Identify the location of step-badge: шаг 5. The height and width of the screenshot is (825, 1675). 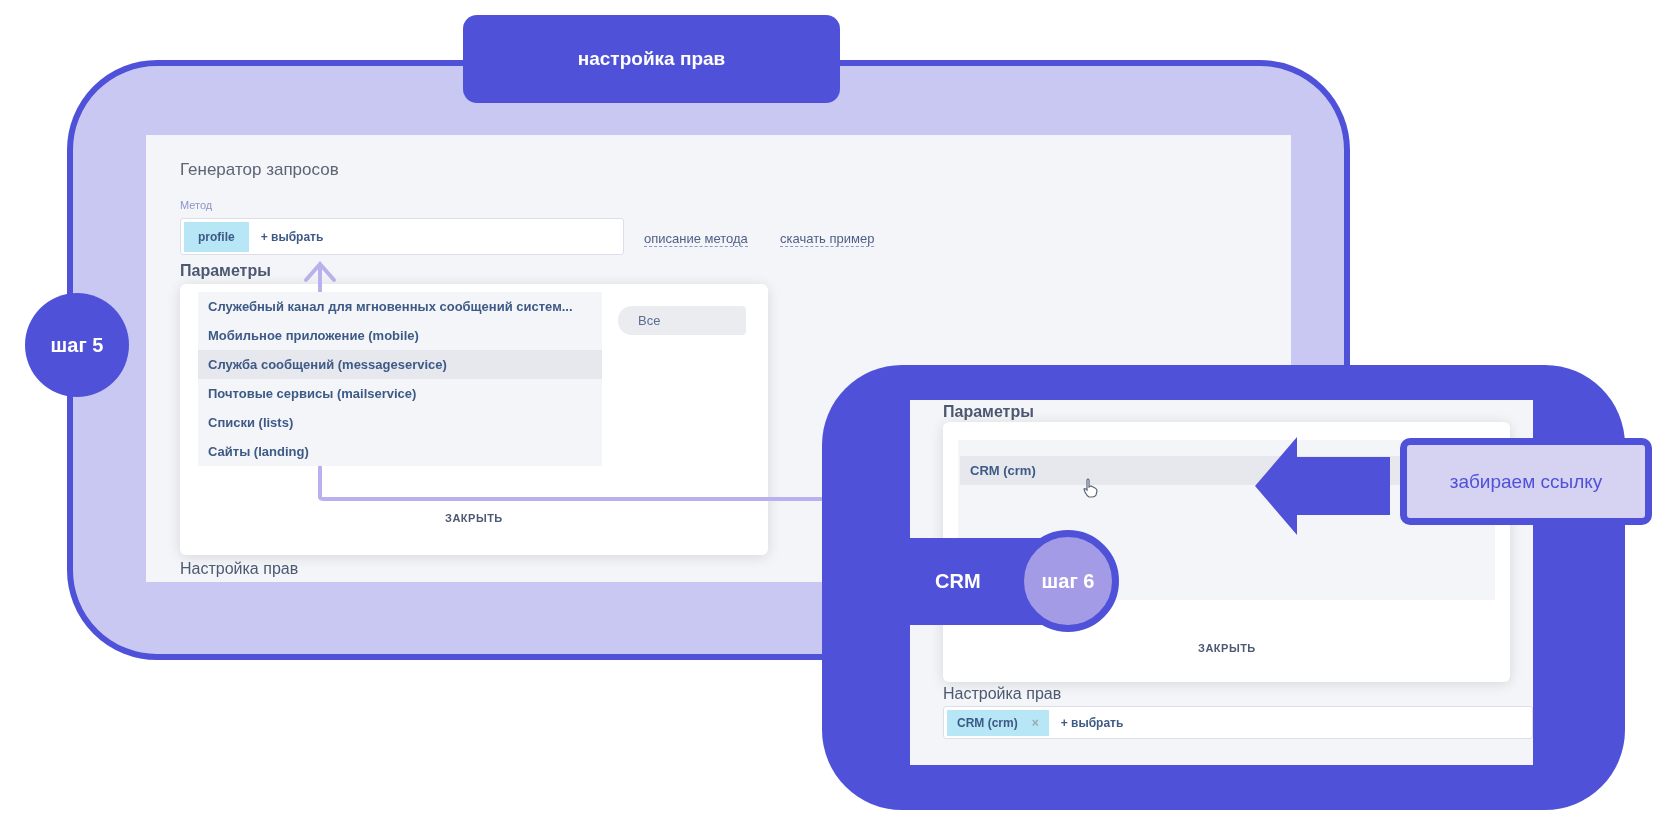
(77, 345).